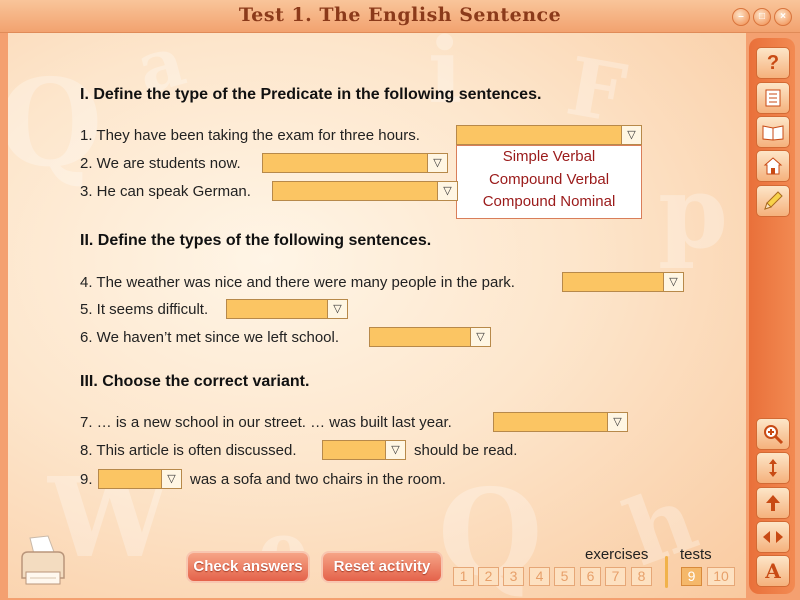  I want to click on exercise-page-button: 1, so click(463, 576).